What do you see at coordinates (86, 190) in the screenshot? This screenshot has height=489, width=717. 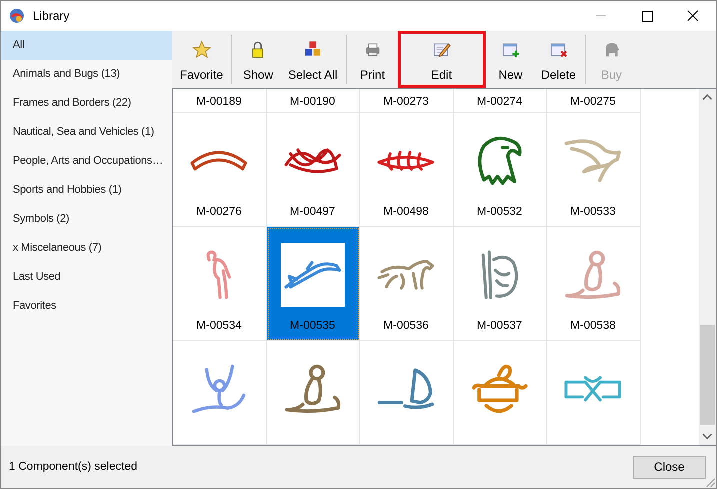 I see `category-item: Sports and Hobbies (1)` at bounding box center [86, 190].